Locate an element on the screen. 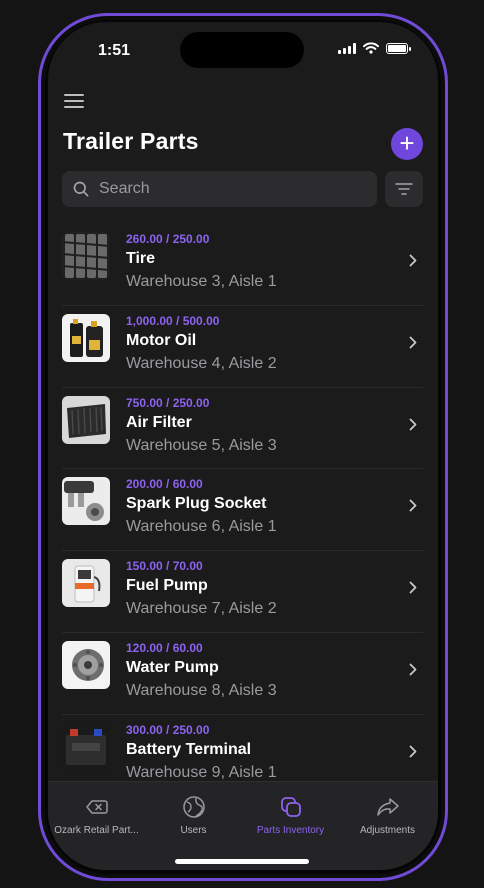  share-arrow-icon is located at coordinates (387, 807).